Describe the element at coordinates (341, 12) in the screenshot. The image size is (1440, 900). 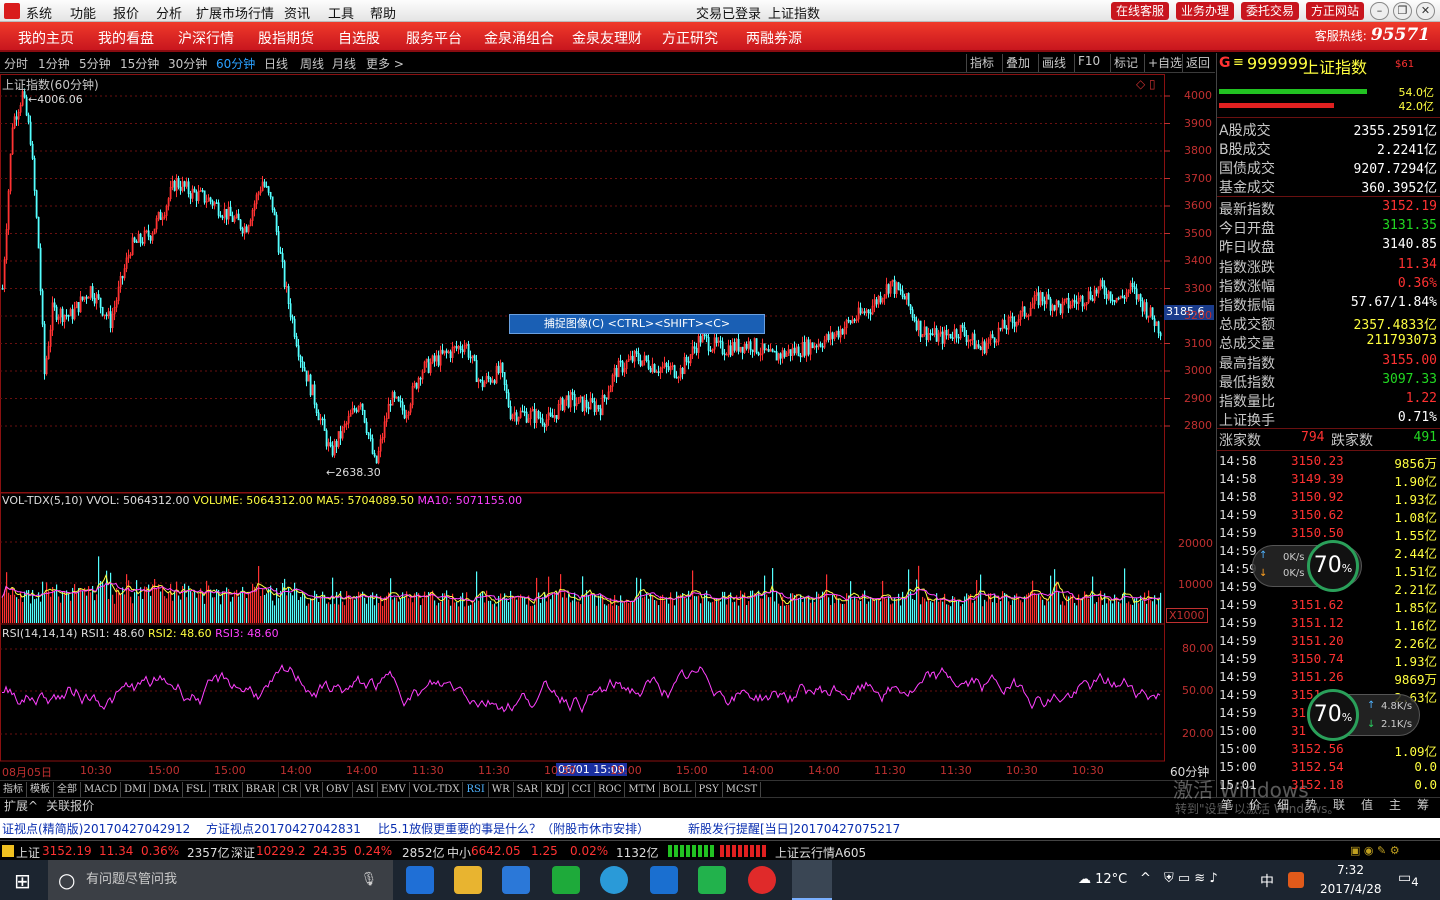
I see `menu-tools: 工具` at that location.